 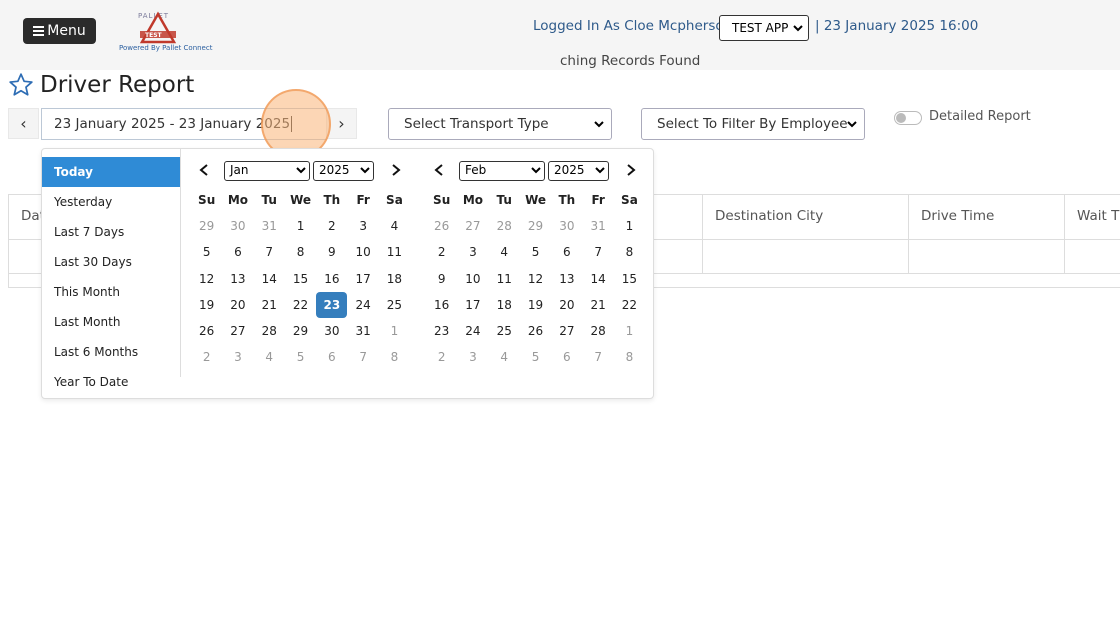 I want to click on menu-button: Menu, so click(x=59, y=31).